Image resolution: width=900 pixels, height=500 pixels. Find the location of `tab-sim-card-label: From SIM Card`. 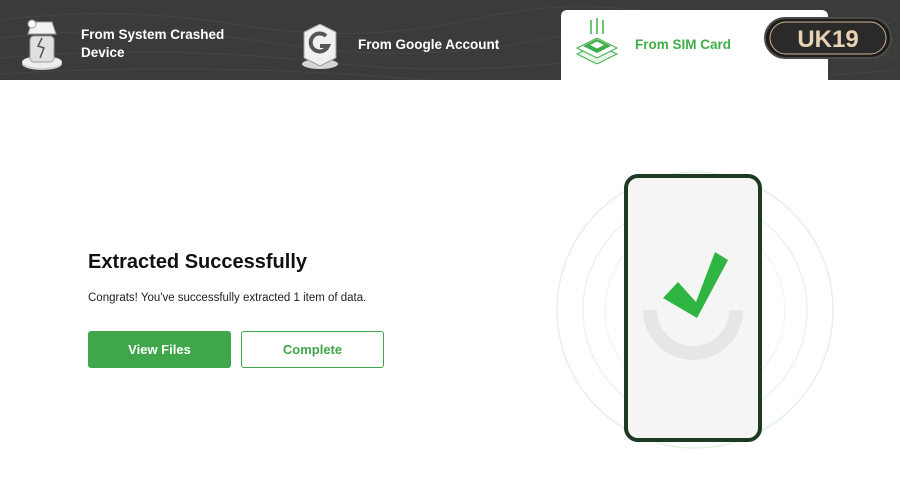

tab-sim-card-label: From SIM Card is located at coordinates (683, 44).